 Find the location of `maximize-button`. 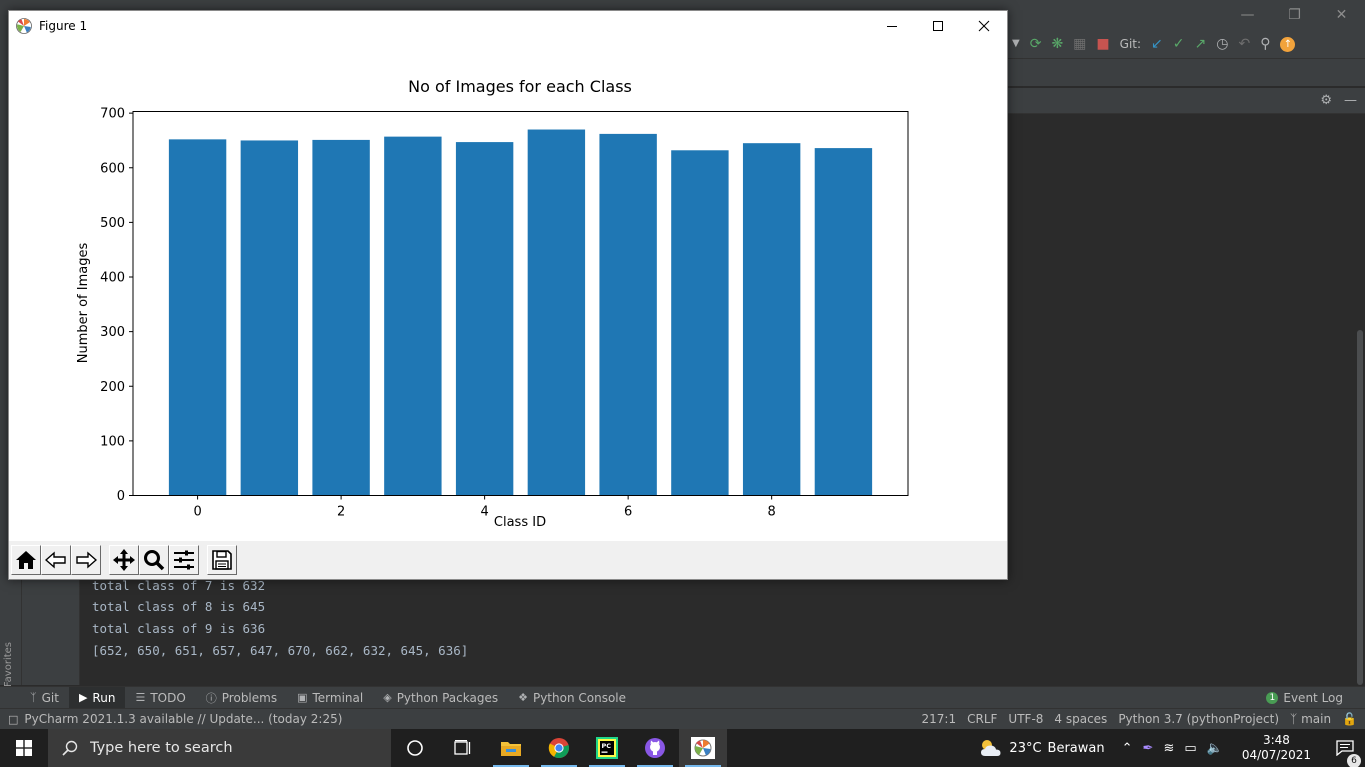

maximize-button is located at coordinates (938, 25).